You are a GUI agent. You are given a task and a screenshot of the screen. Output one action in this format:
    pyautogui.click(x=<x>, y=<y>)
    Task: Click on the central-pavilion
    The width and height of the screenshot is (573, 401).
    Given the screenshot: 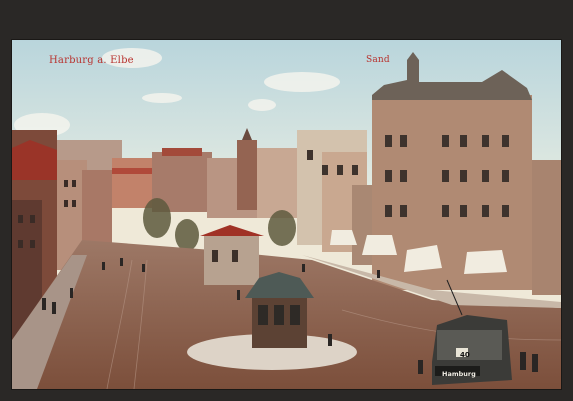 What is the action you would take?
    pyautogui.click(x=232, y=255)
    